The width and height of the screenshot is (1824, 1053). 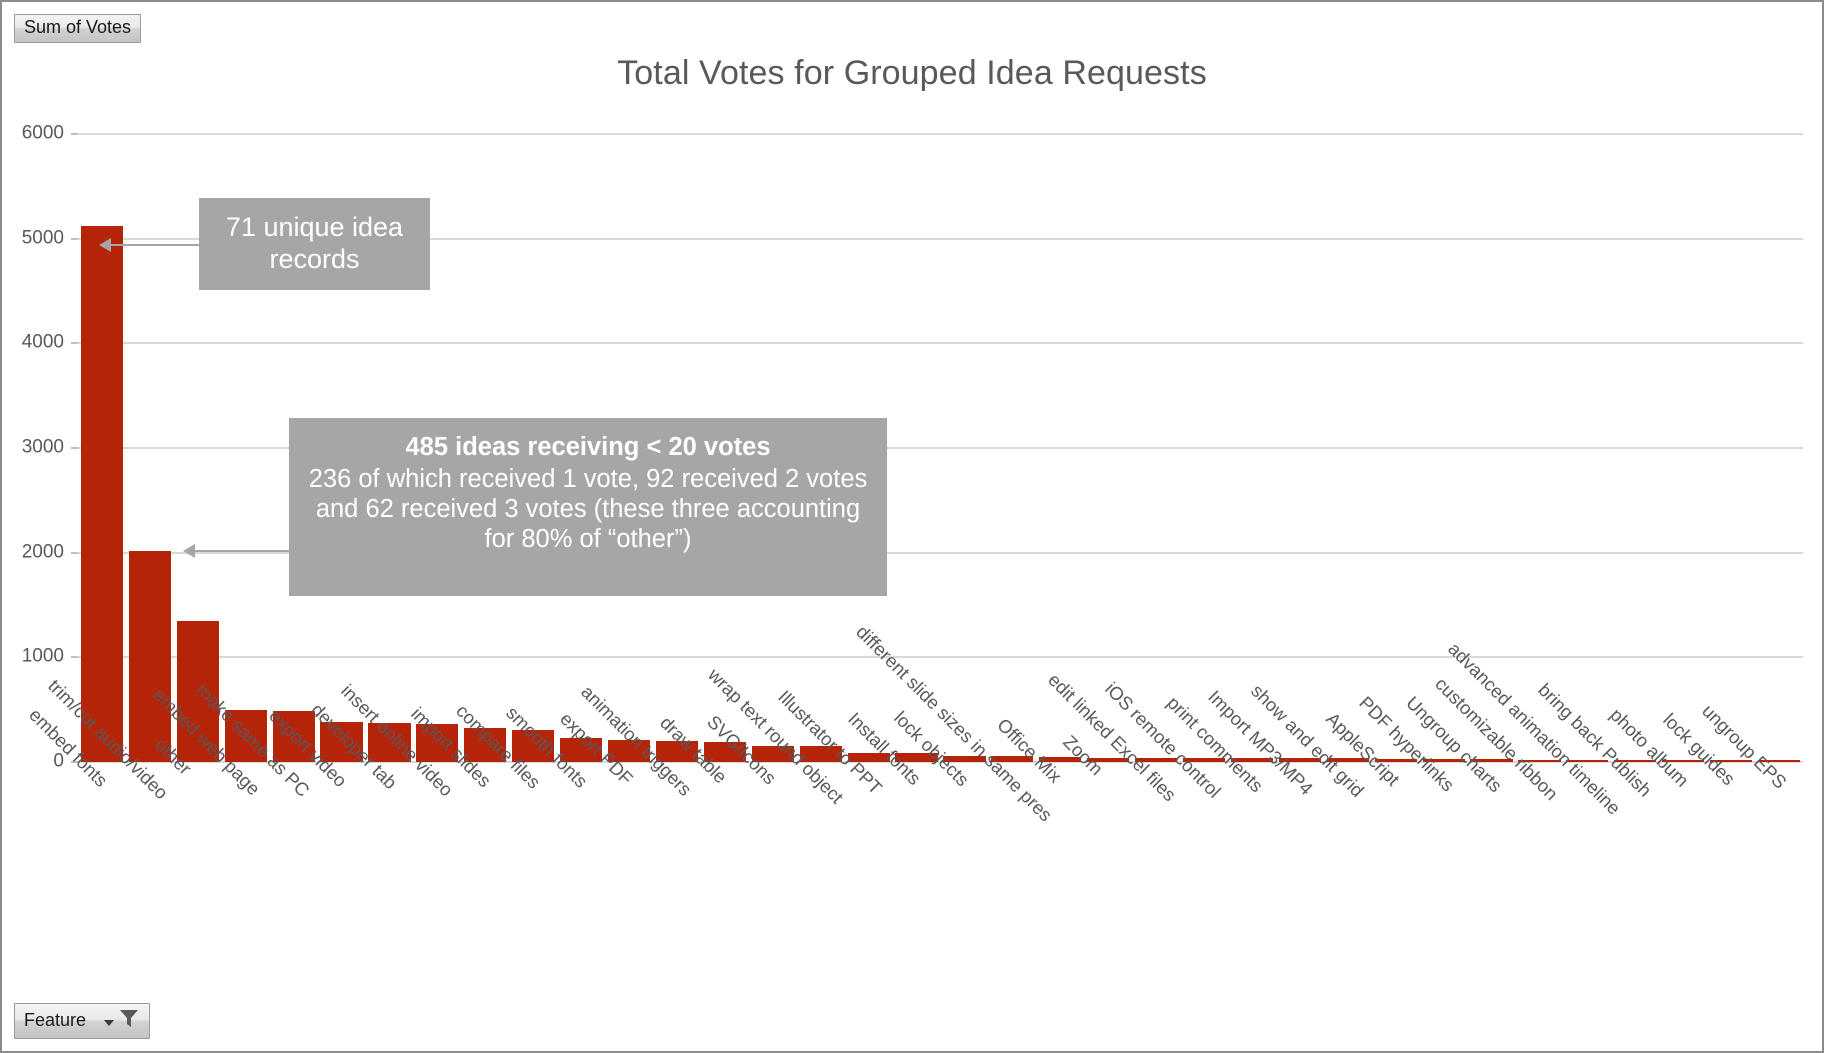 What do you see at coordinates (129, 1020) in the screenshot?
I see `funnel-filter-icon` at bounding box center [129, 1020].